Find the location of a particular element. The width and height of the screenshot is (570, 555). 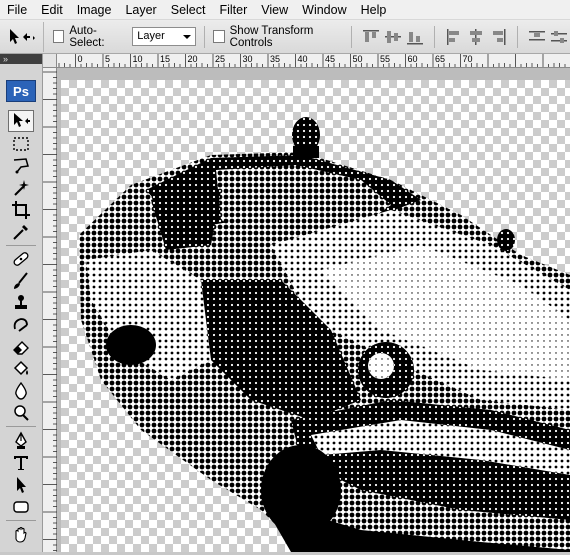

menu-view: View is located at coordinates (274, 10).